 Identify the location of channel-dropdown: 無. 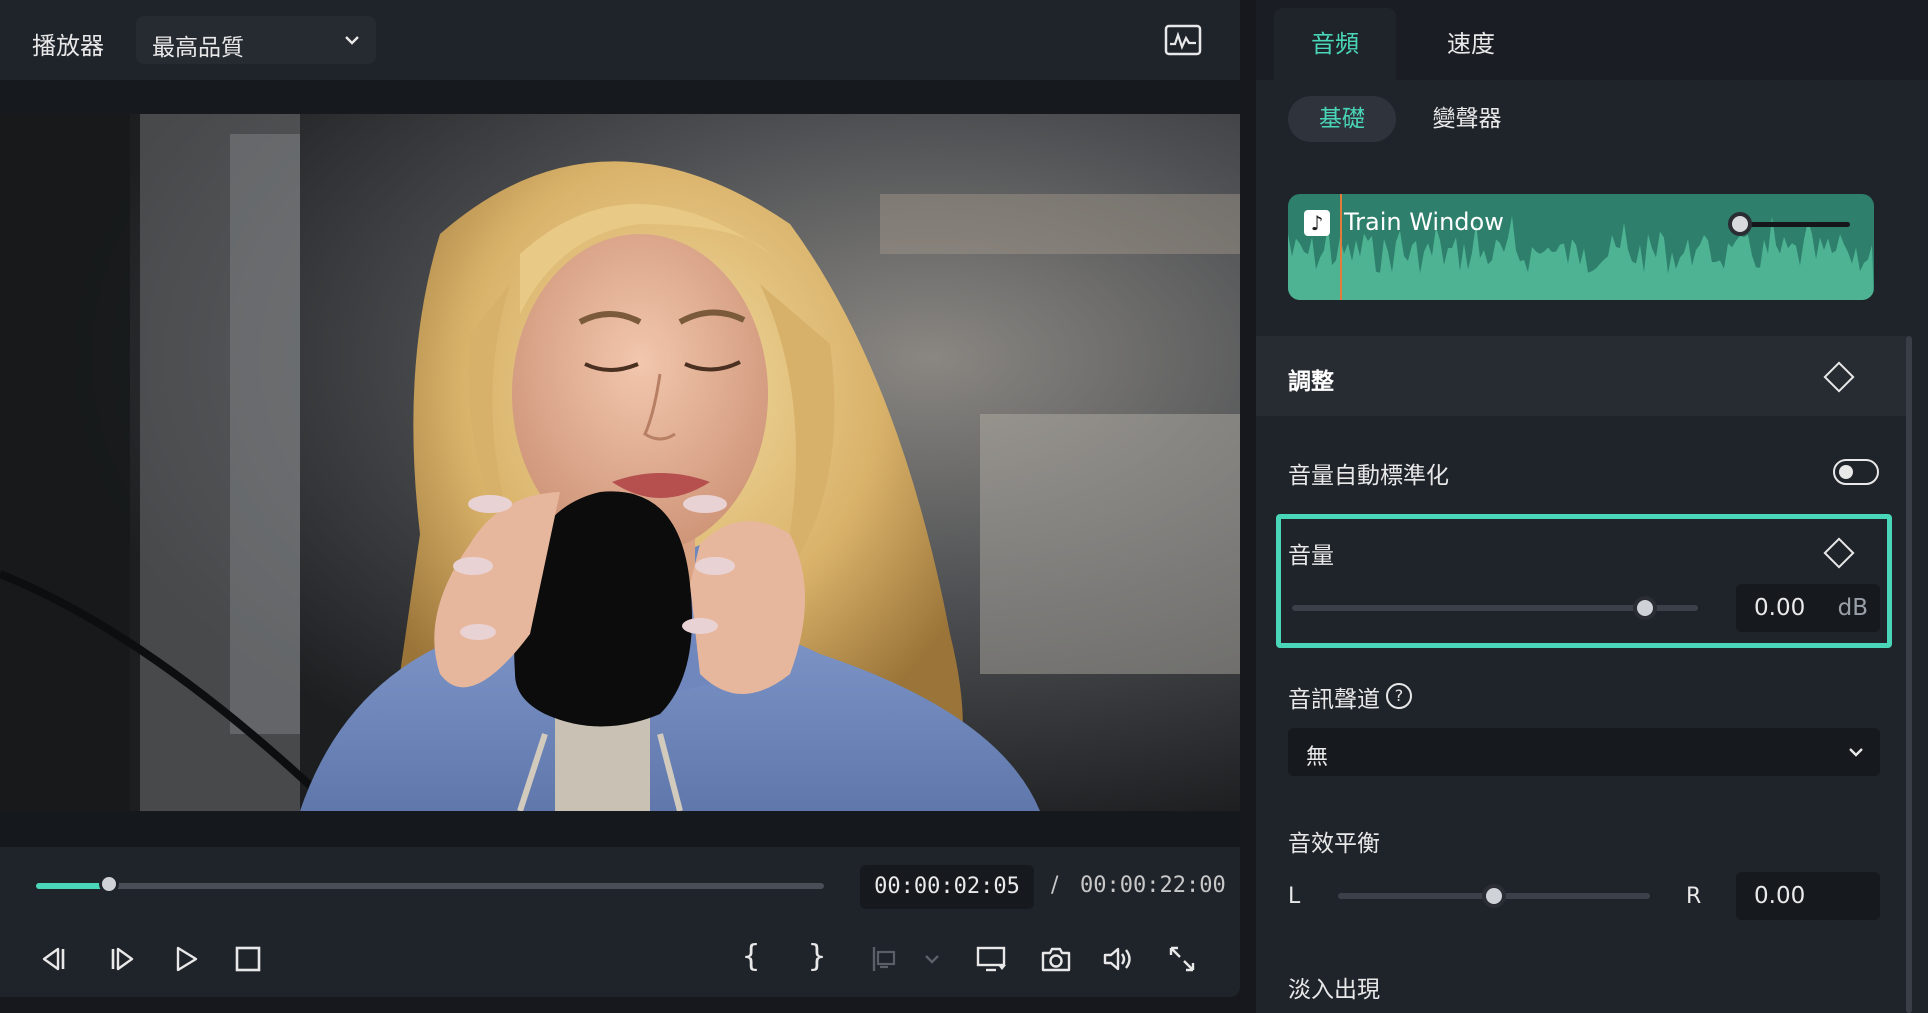
(1584, 752).